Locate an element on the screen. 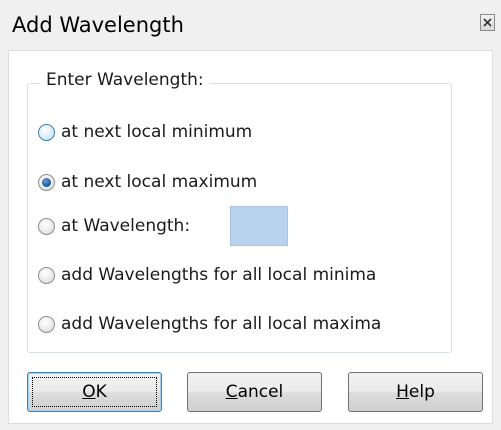 Image resolution: width=501 pixels, height=430 pixels. option-all-local-minima: add Wavelengths for all local minima is located at coordinates (207, 275).